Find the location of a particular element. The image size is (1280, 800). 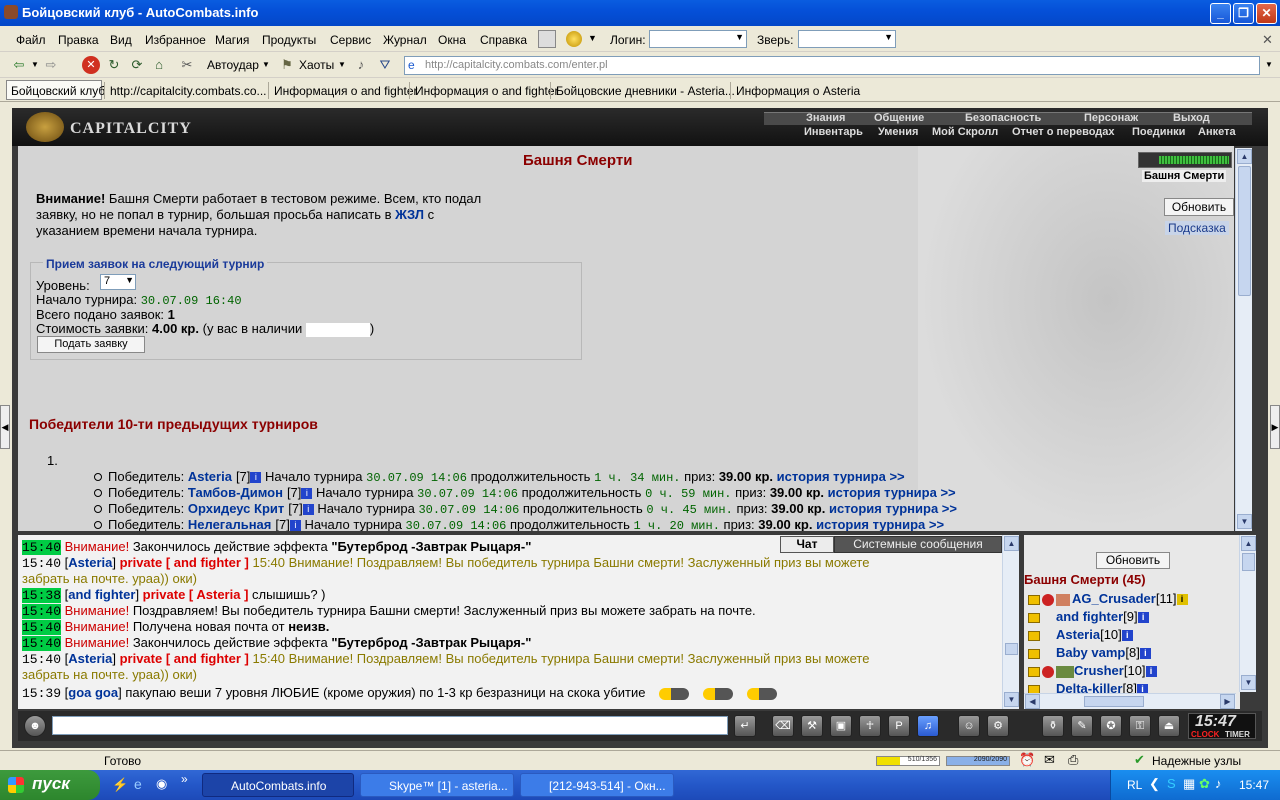

haoty-dropdown-icon: ▼ is located at coordinates (342, 64).